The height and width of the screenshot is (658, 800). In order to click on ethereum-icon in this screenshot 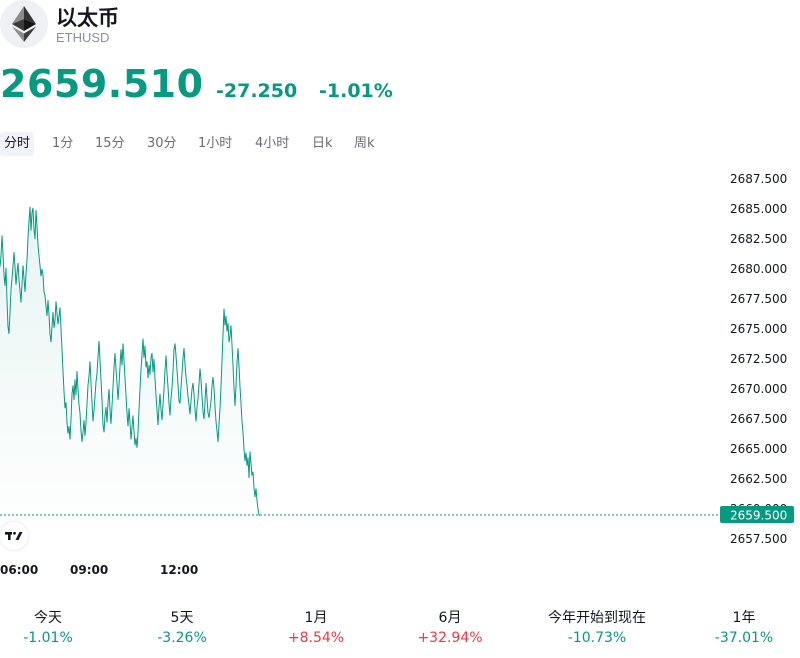, I will do `click(24, 24)`.